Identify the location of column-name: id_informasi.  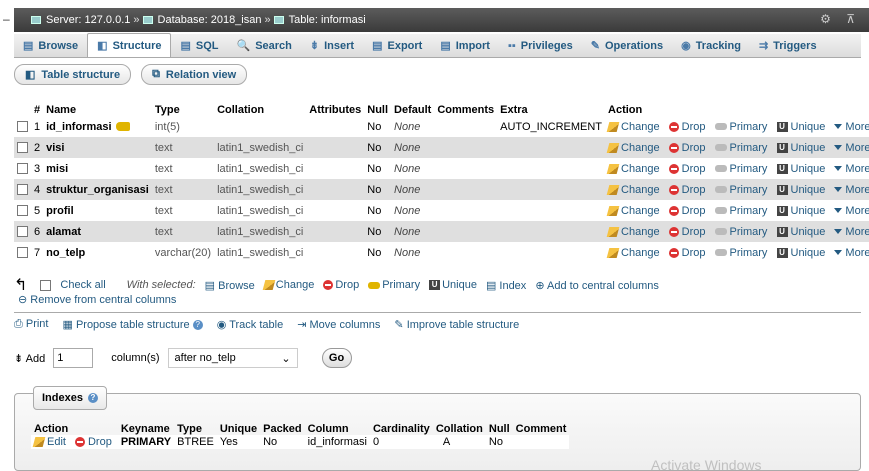
(97, 126).